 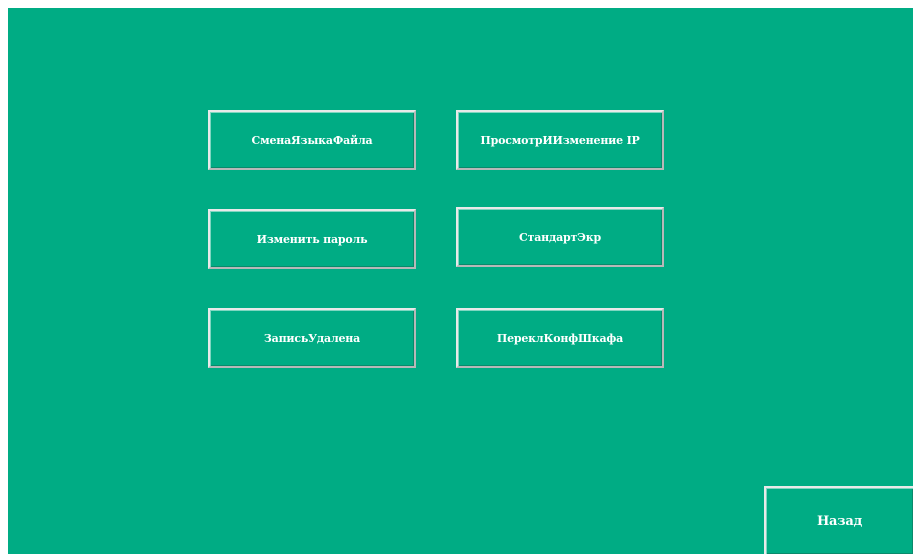 What do you see at coordinates (560, 237) in the screenshot?
I see `standard-screen-button: СтандартЭкр` at bounding box center [560, 237].